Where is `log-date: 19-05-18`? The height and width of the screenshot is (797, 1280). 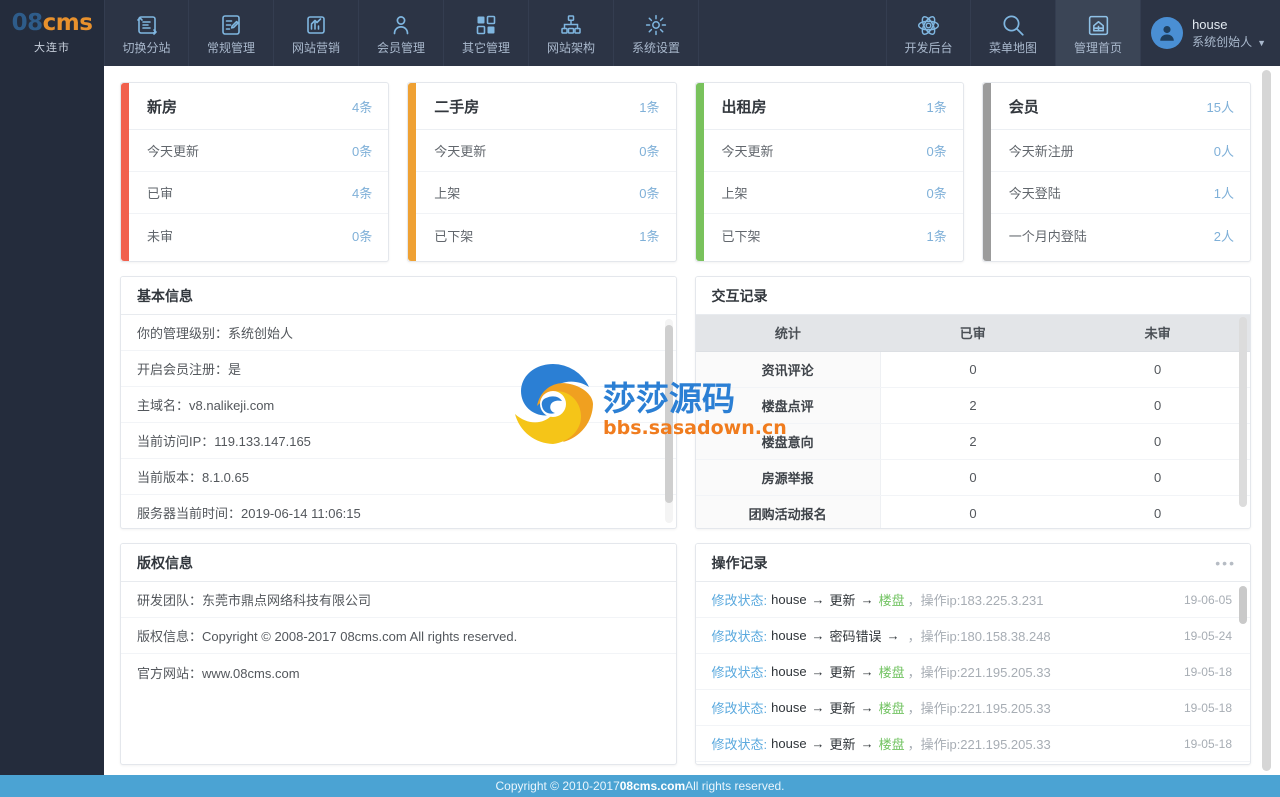 log-date: 19-05-18 is located at coordinates (1207, 671).